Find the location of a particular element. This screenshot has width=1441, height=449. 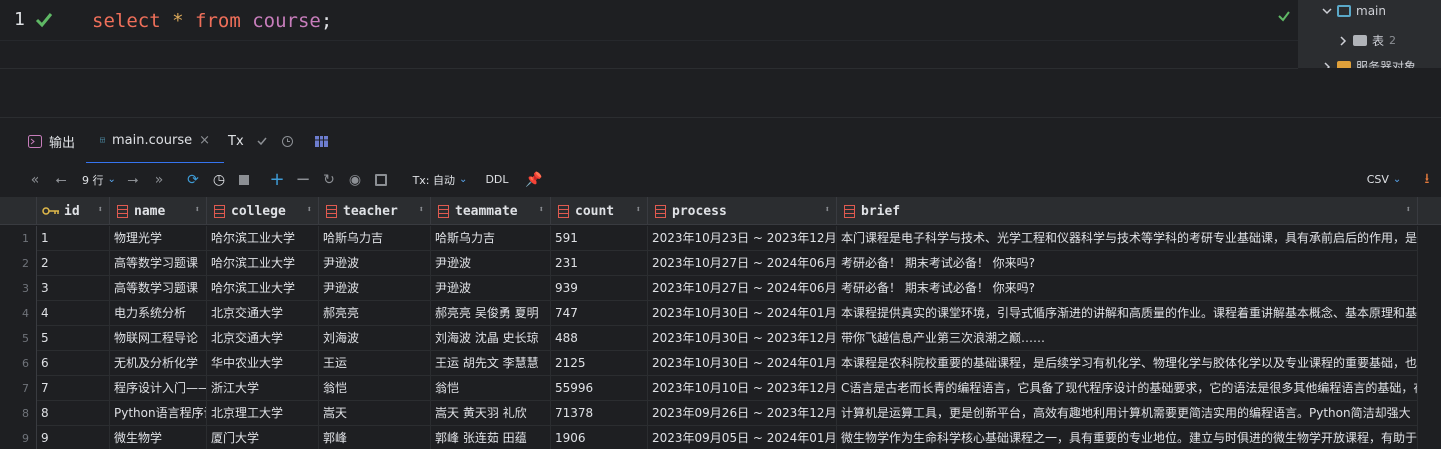

row-number: 4 is located at coordinates (18, 313).